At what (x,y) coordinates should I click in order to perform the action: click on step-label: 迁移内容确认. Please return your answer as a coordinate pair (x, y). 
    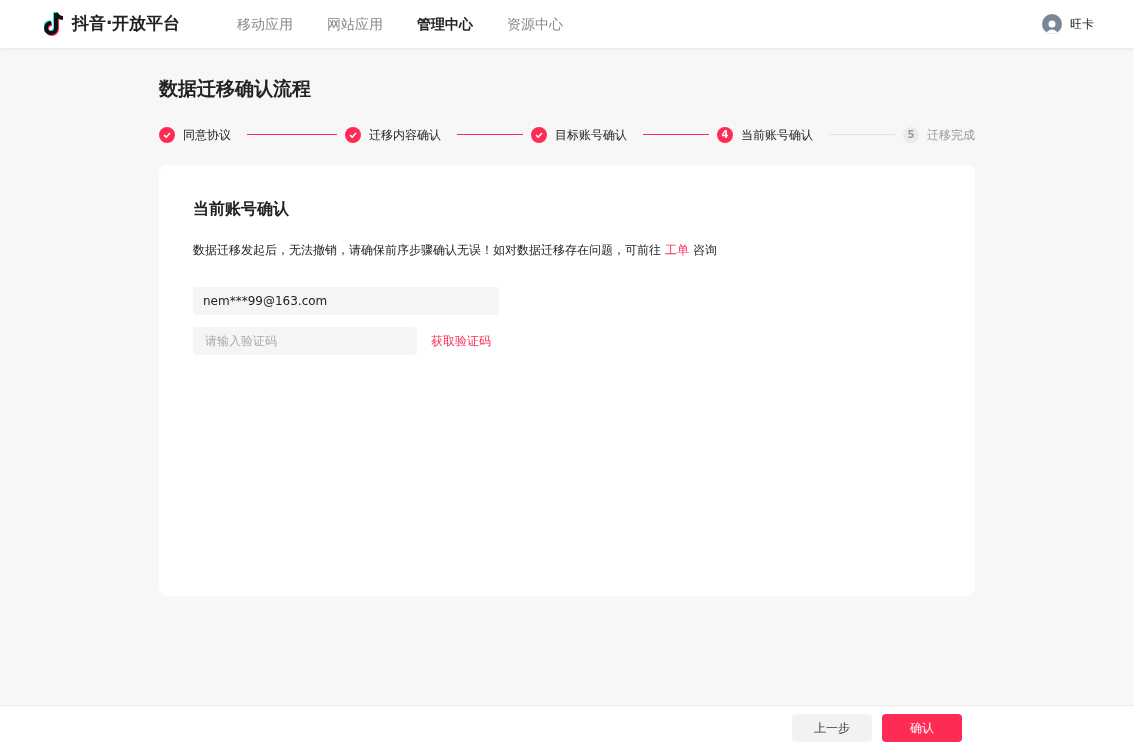
    Looking at the image, I should click on (405, 135).